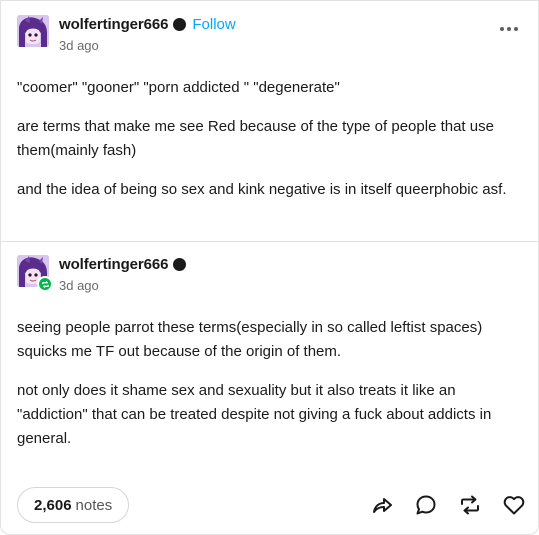 This screenshot has width=539, height=535. Describe the element at coordinates (79, 45) in the screenshot. I see `post-timestamp: 3d ago` at that location.